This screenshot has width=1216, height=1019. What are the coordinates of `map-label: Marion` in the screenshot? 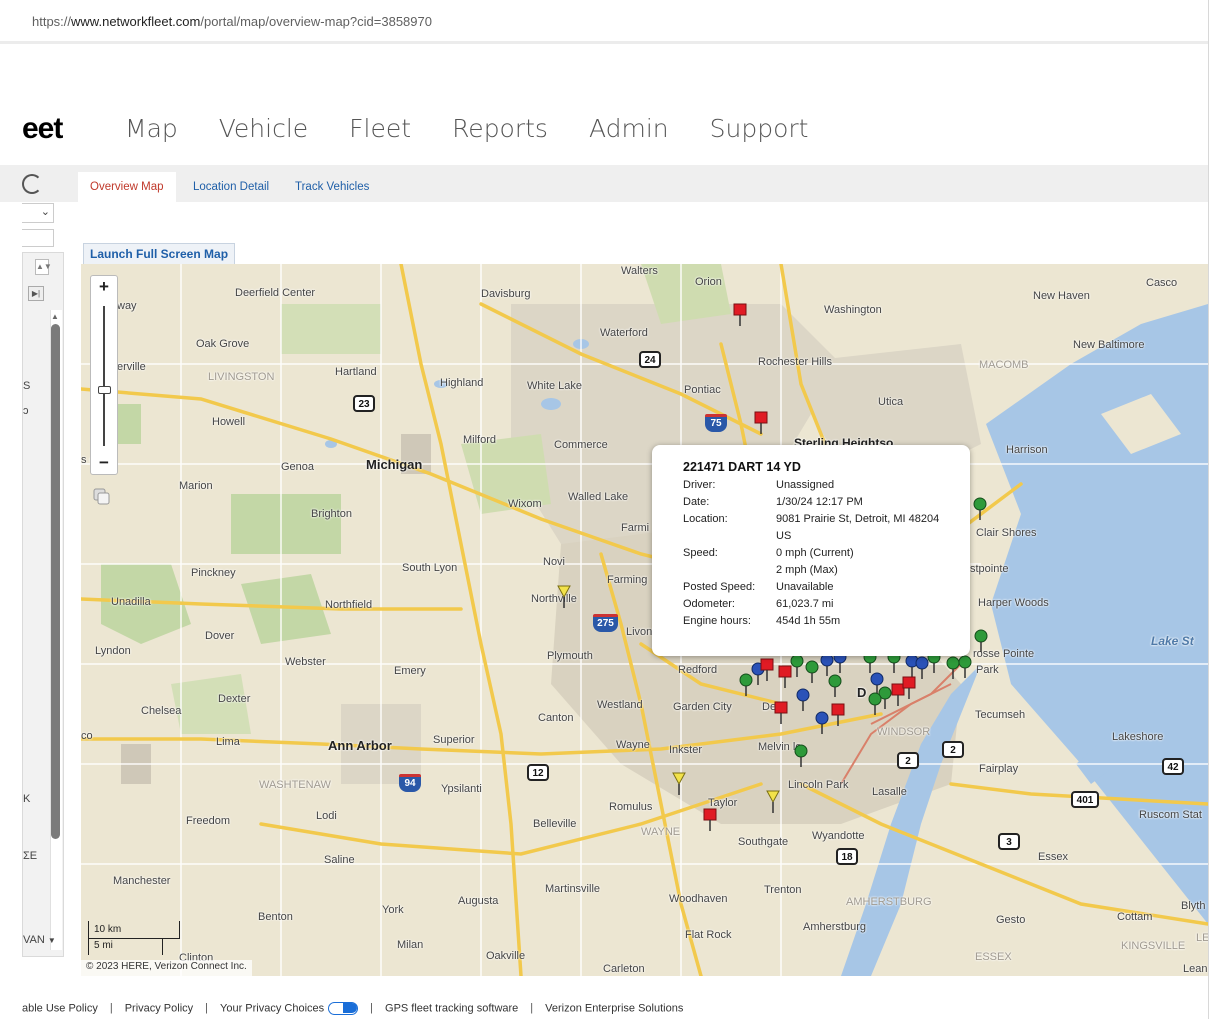 It's located at (196, 486).